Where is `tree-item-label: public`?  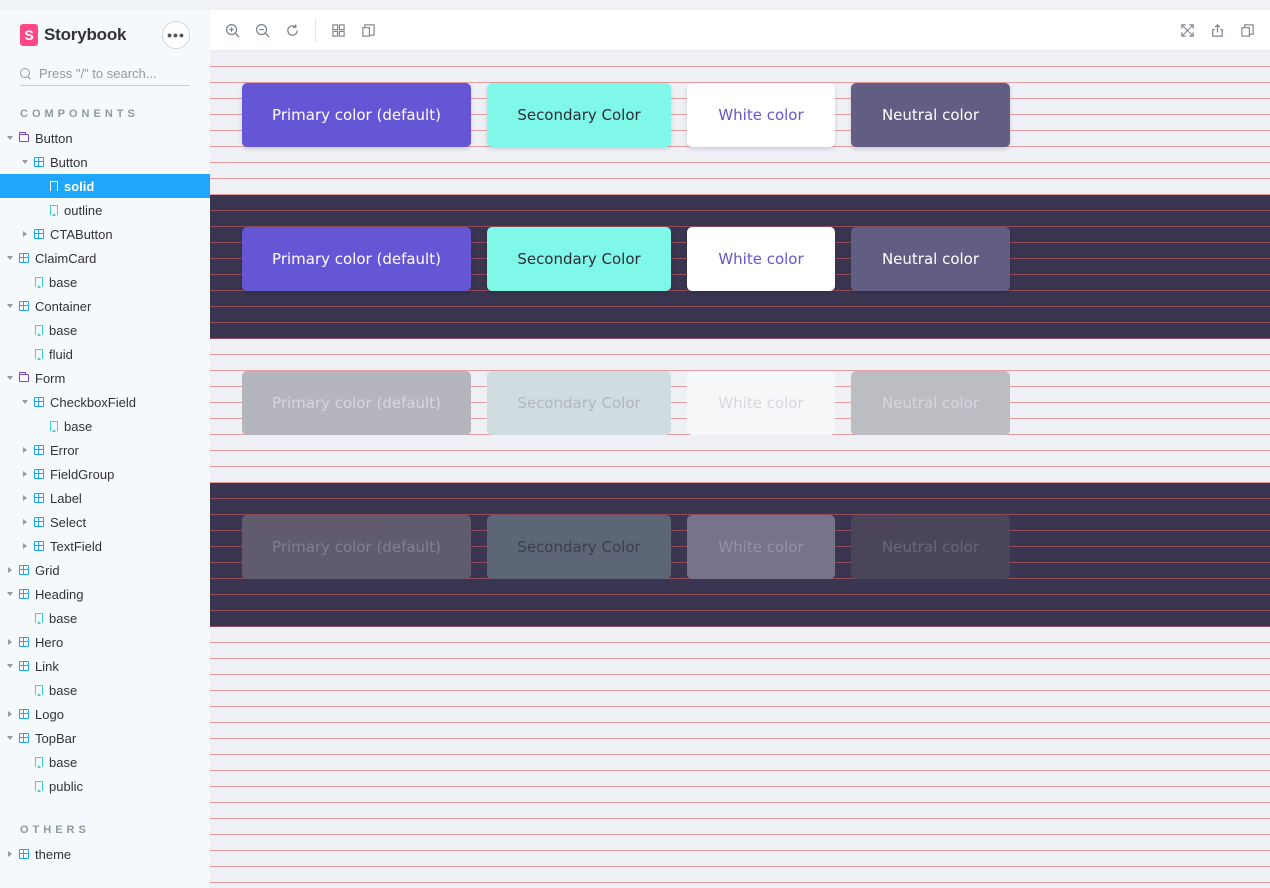 tree-item-label: public is located at coordinates (66, 786).